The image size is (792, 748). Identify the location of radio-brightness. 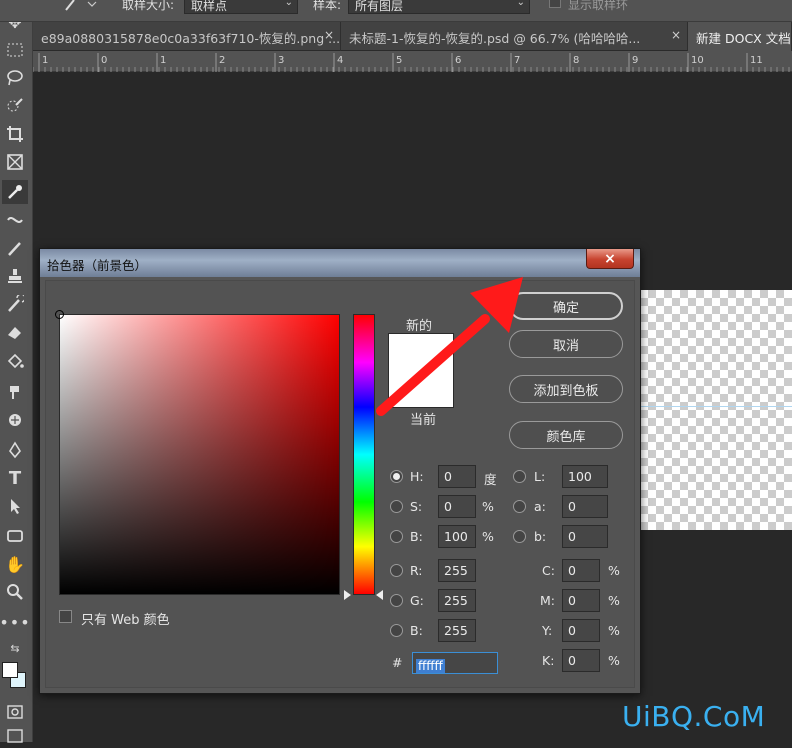
(396, 536).